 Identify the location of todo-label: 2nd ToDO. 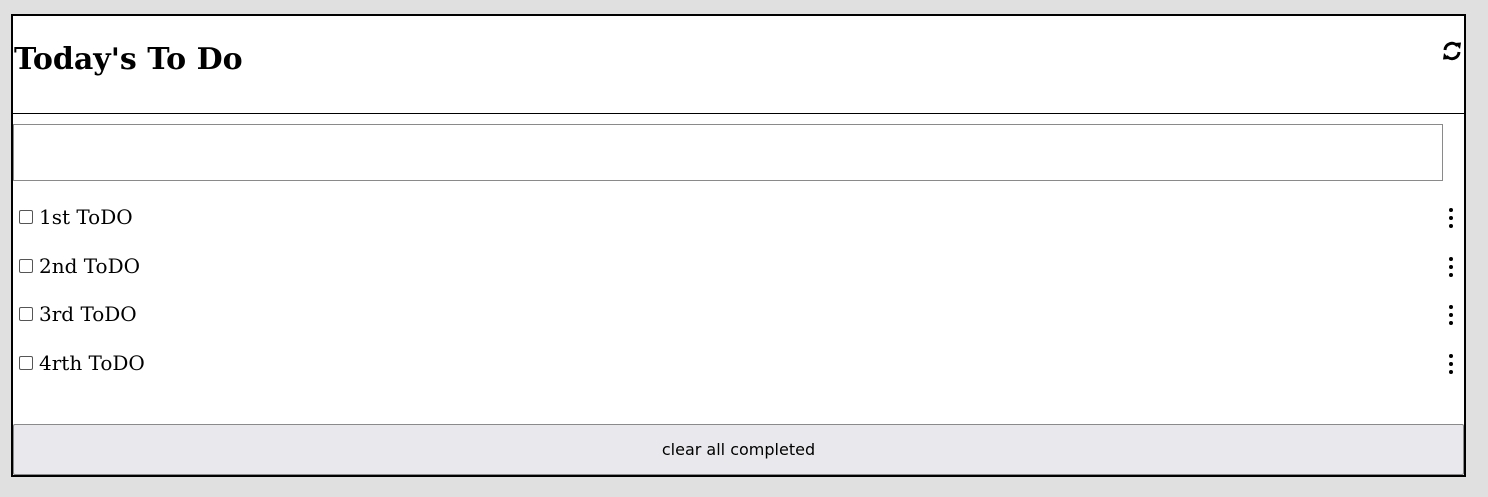
(90, 265).